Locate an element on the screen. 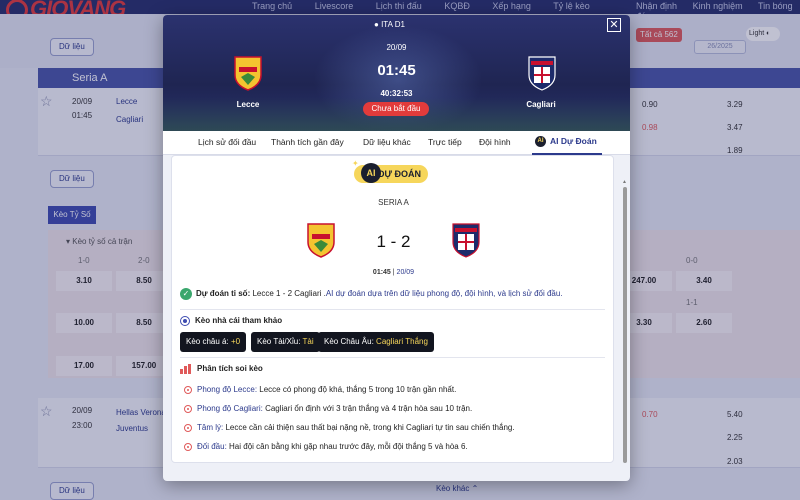  over-under-pill: Kèo Tài/Xỉu: Tài is located at coordinates (285, 342).